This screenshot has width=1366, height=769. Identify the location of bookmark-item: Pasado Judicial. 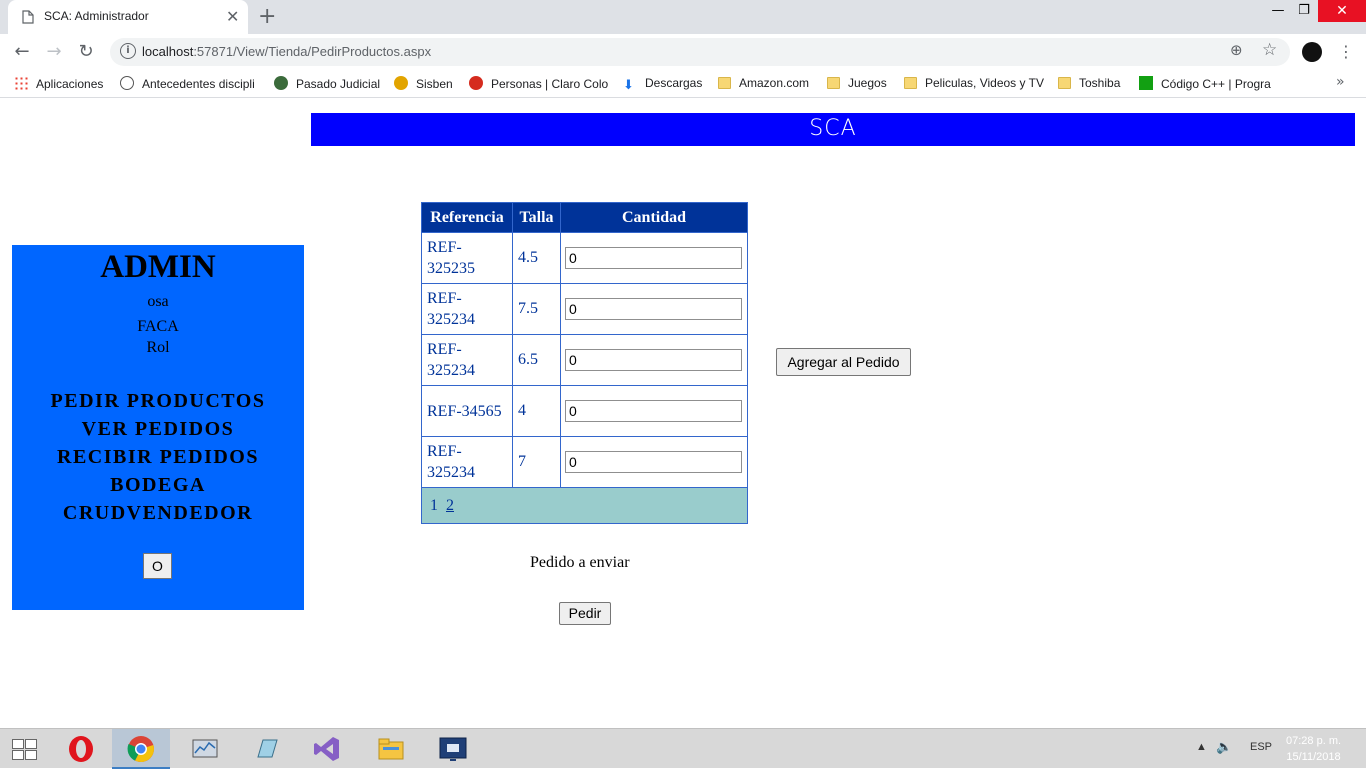
(327, 83).